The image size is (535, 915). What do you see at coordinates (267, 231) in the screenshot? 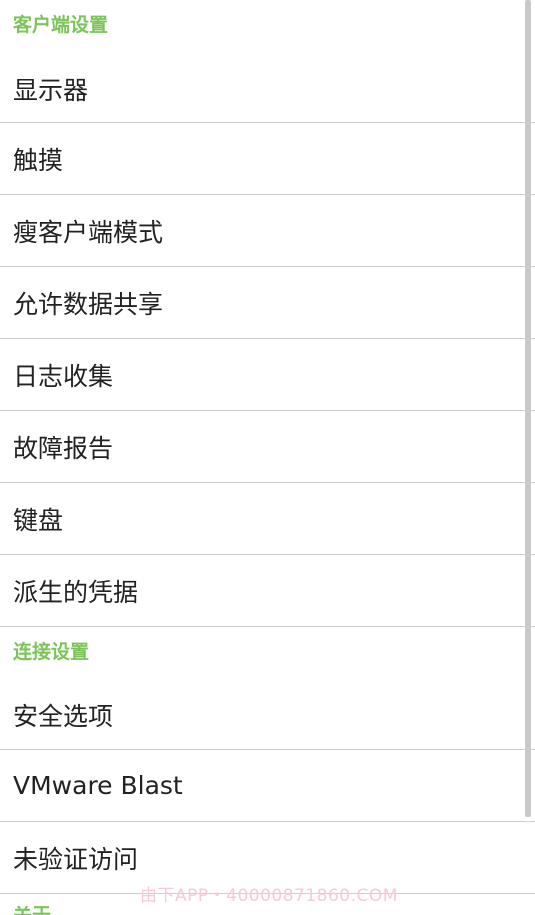
I see `settings-item-thin-client-mode: 瘦客户端模式` at bounding box center [267, 231].